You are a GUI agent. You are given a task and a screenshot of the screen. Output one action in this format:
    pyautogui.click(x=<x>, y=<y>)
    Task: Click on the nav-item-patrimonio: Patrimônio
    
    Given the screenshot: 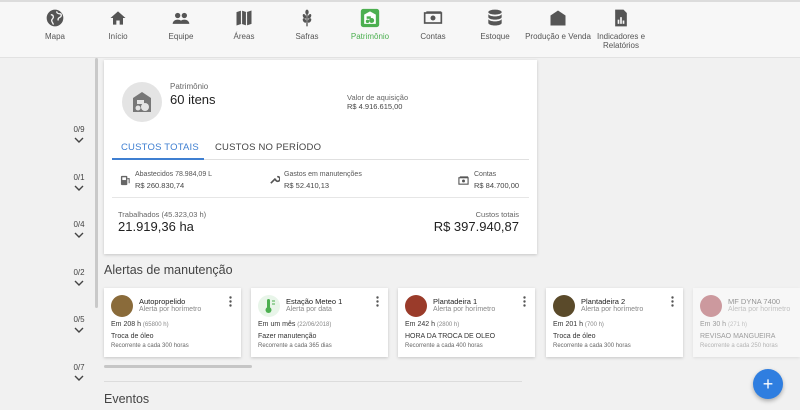 What is the action you would take?
    pyautogui.click(x=370, y=24)
    